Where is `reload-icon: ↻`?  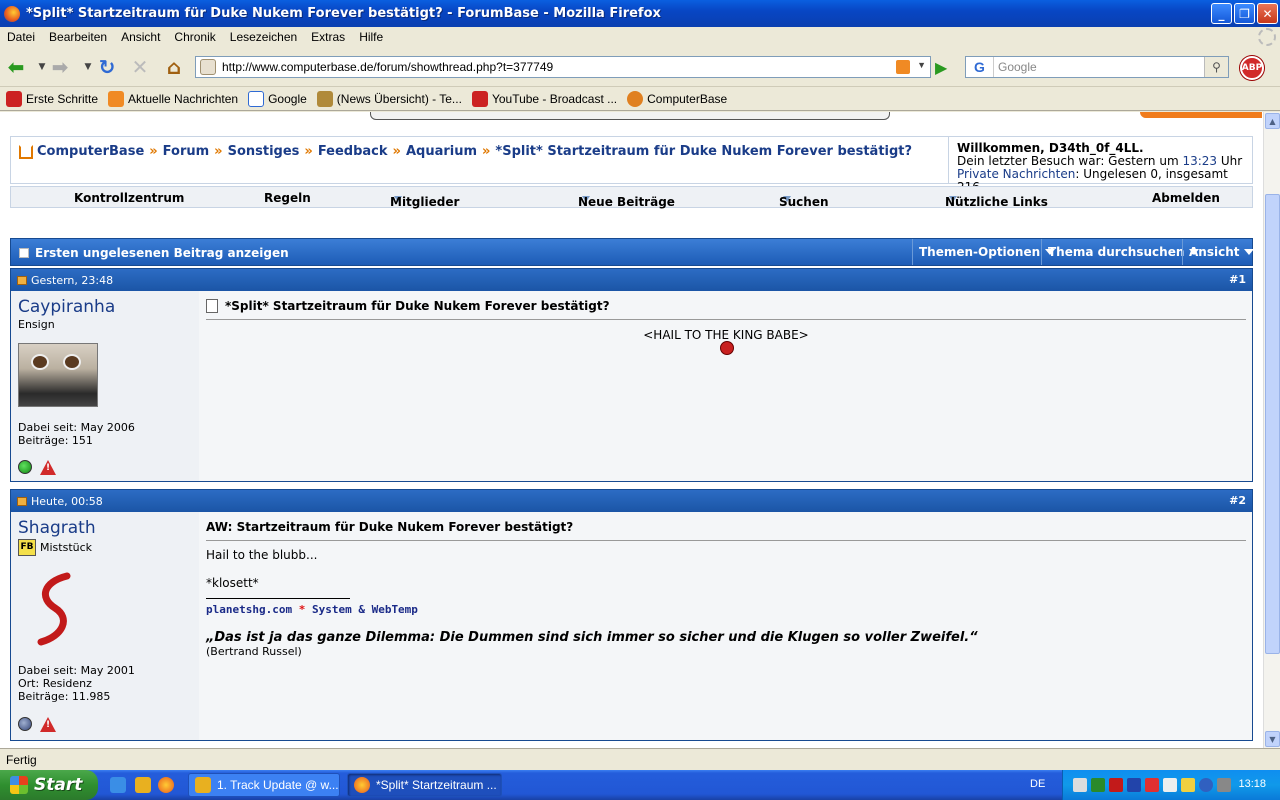
reload-icon: ↻ is located at coordinates (107, 67).